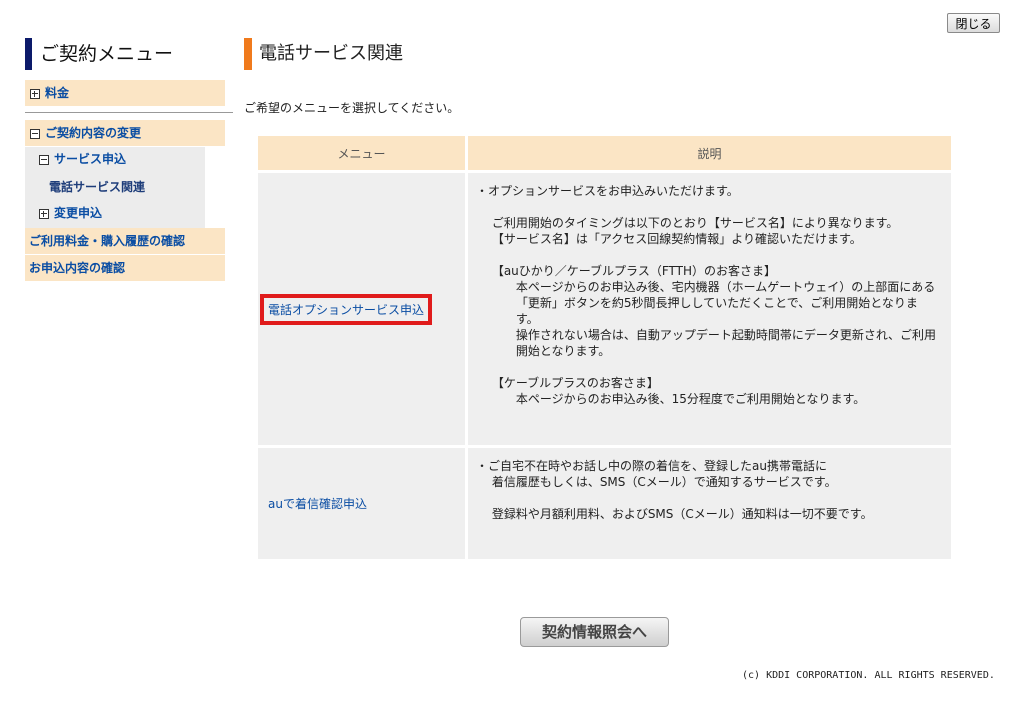 The width and height of the screenshot is (1036, 707). I want to click on phone-option-service-link: 電話オプションサービス申込, so click(346, 310).